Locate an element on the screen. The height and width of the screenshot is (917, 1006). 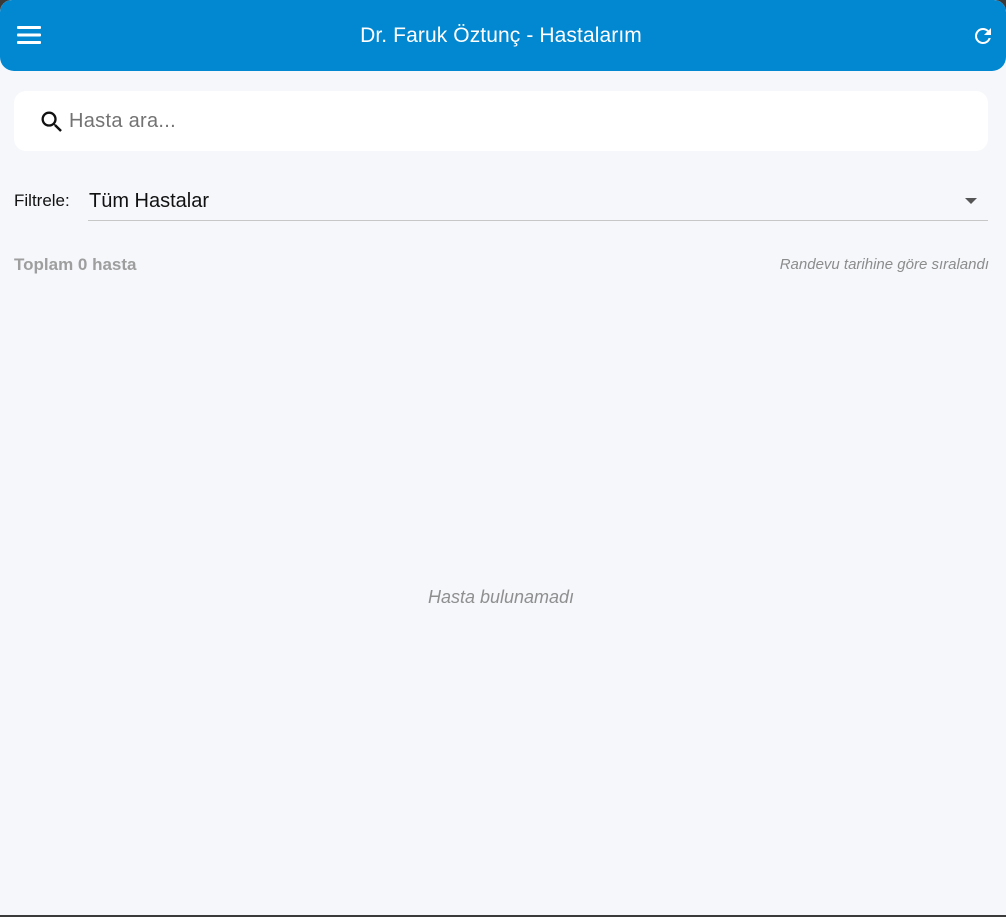
search-icon is located at coordinates (51, 121).